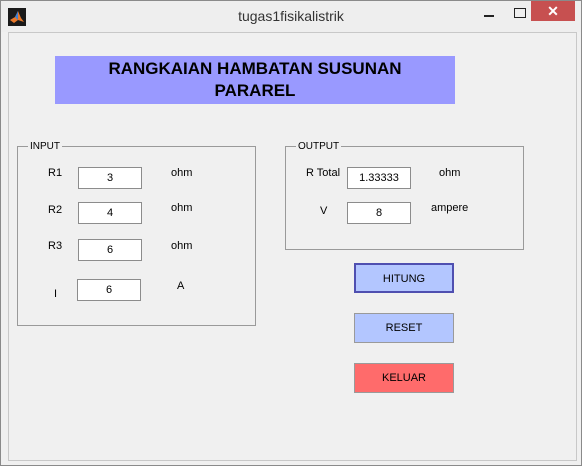 The image size is (582, 466). What do you see at coordinates (520, 13) in the screenshot?
I see `maximize-button` at bounding box center [520, 13].